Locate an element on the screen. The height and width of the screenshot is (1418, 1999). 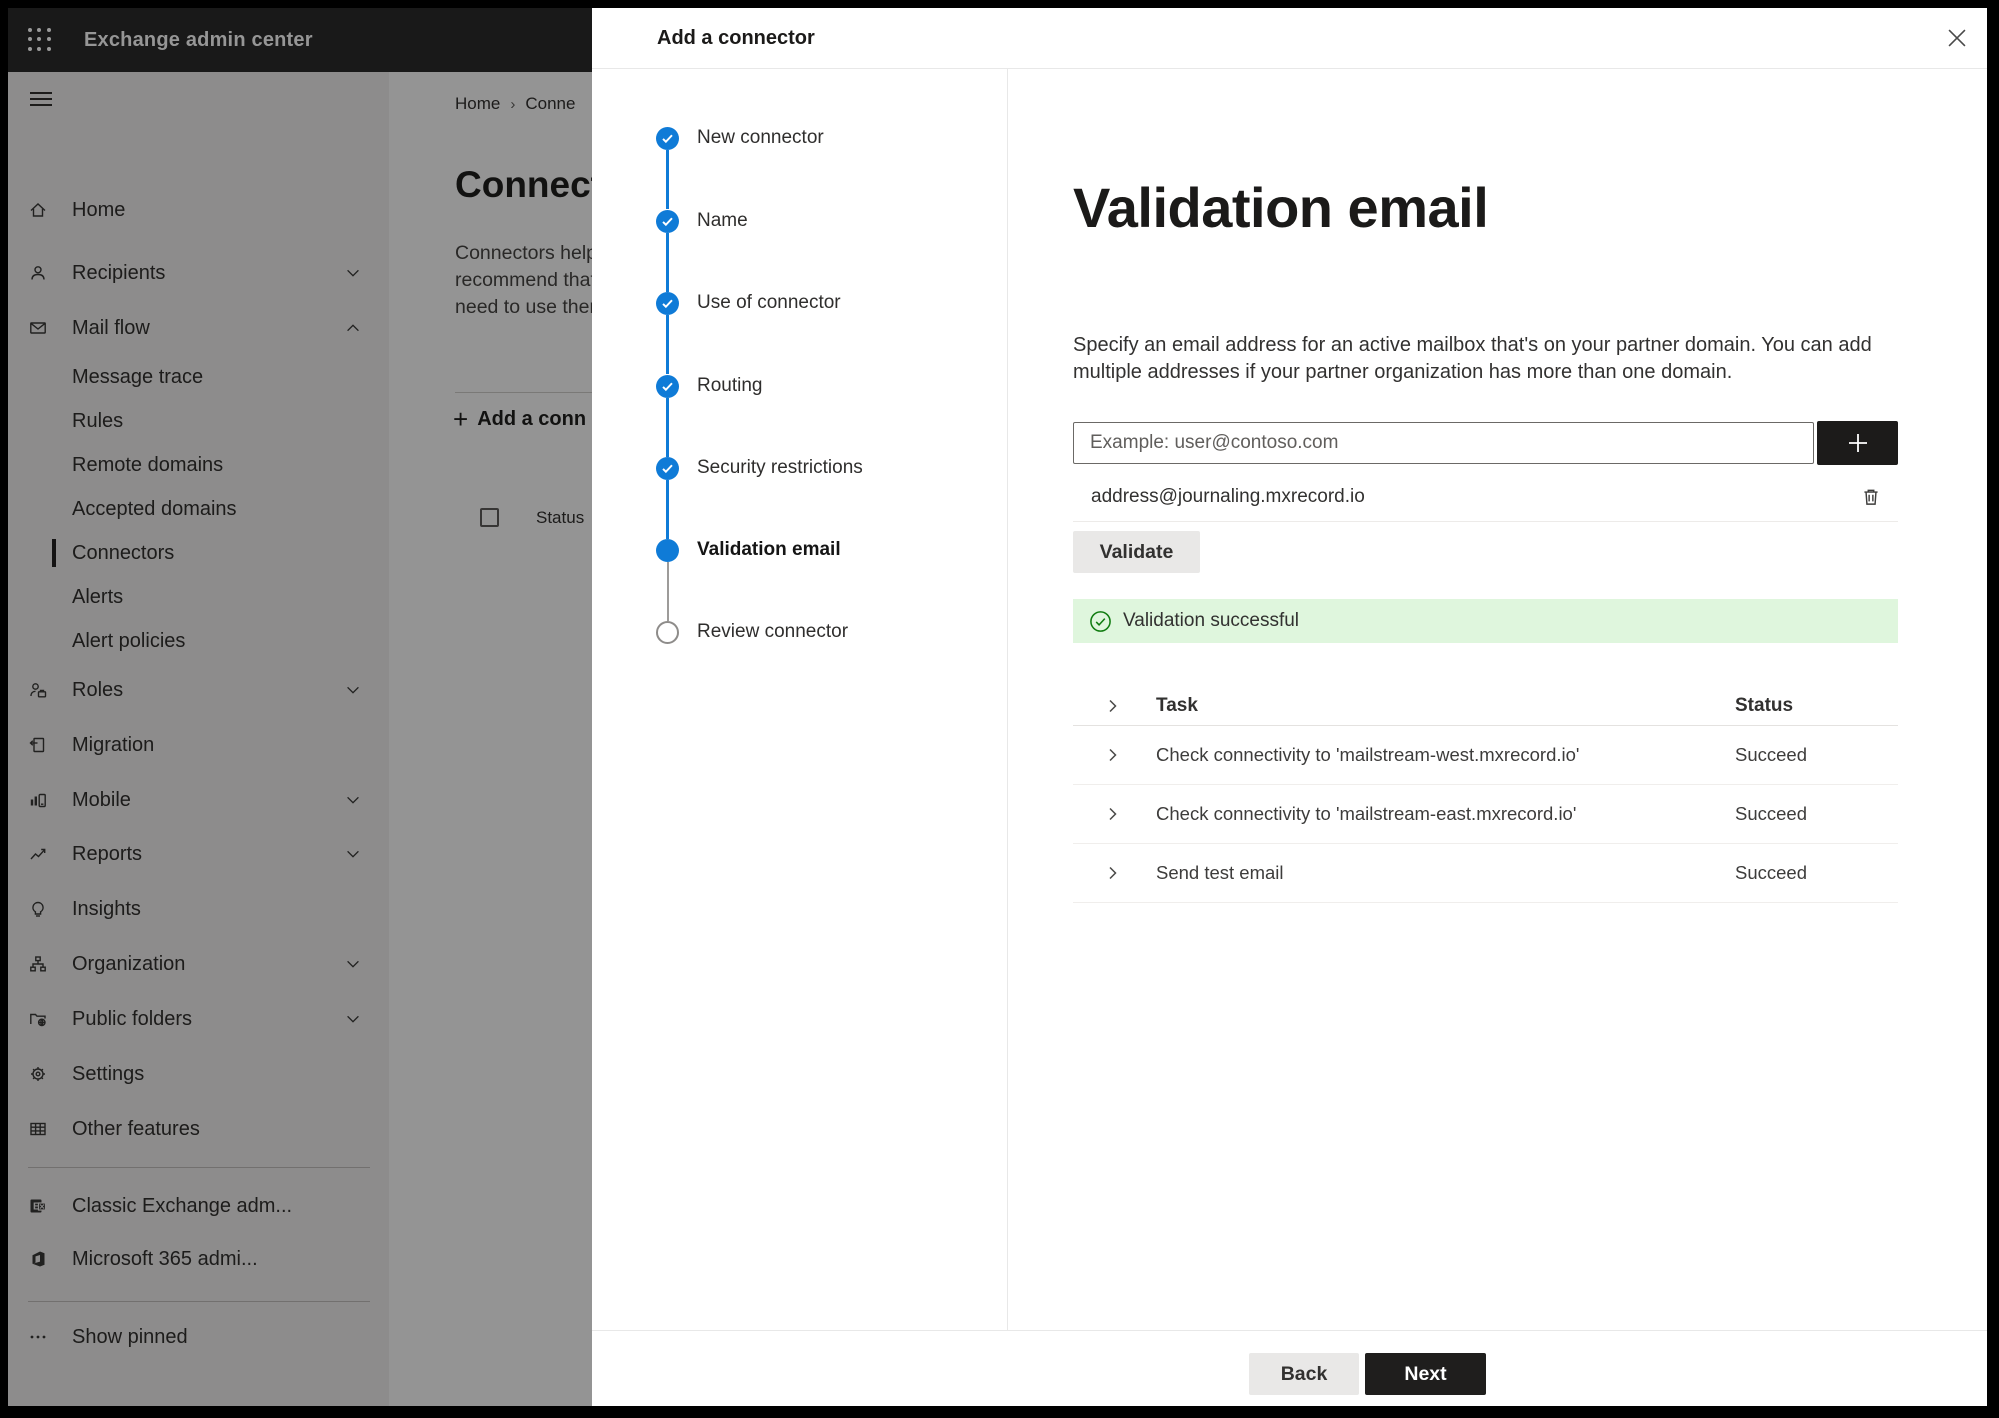
add-address-button is located at coordinates (1857, 443).